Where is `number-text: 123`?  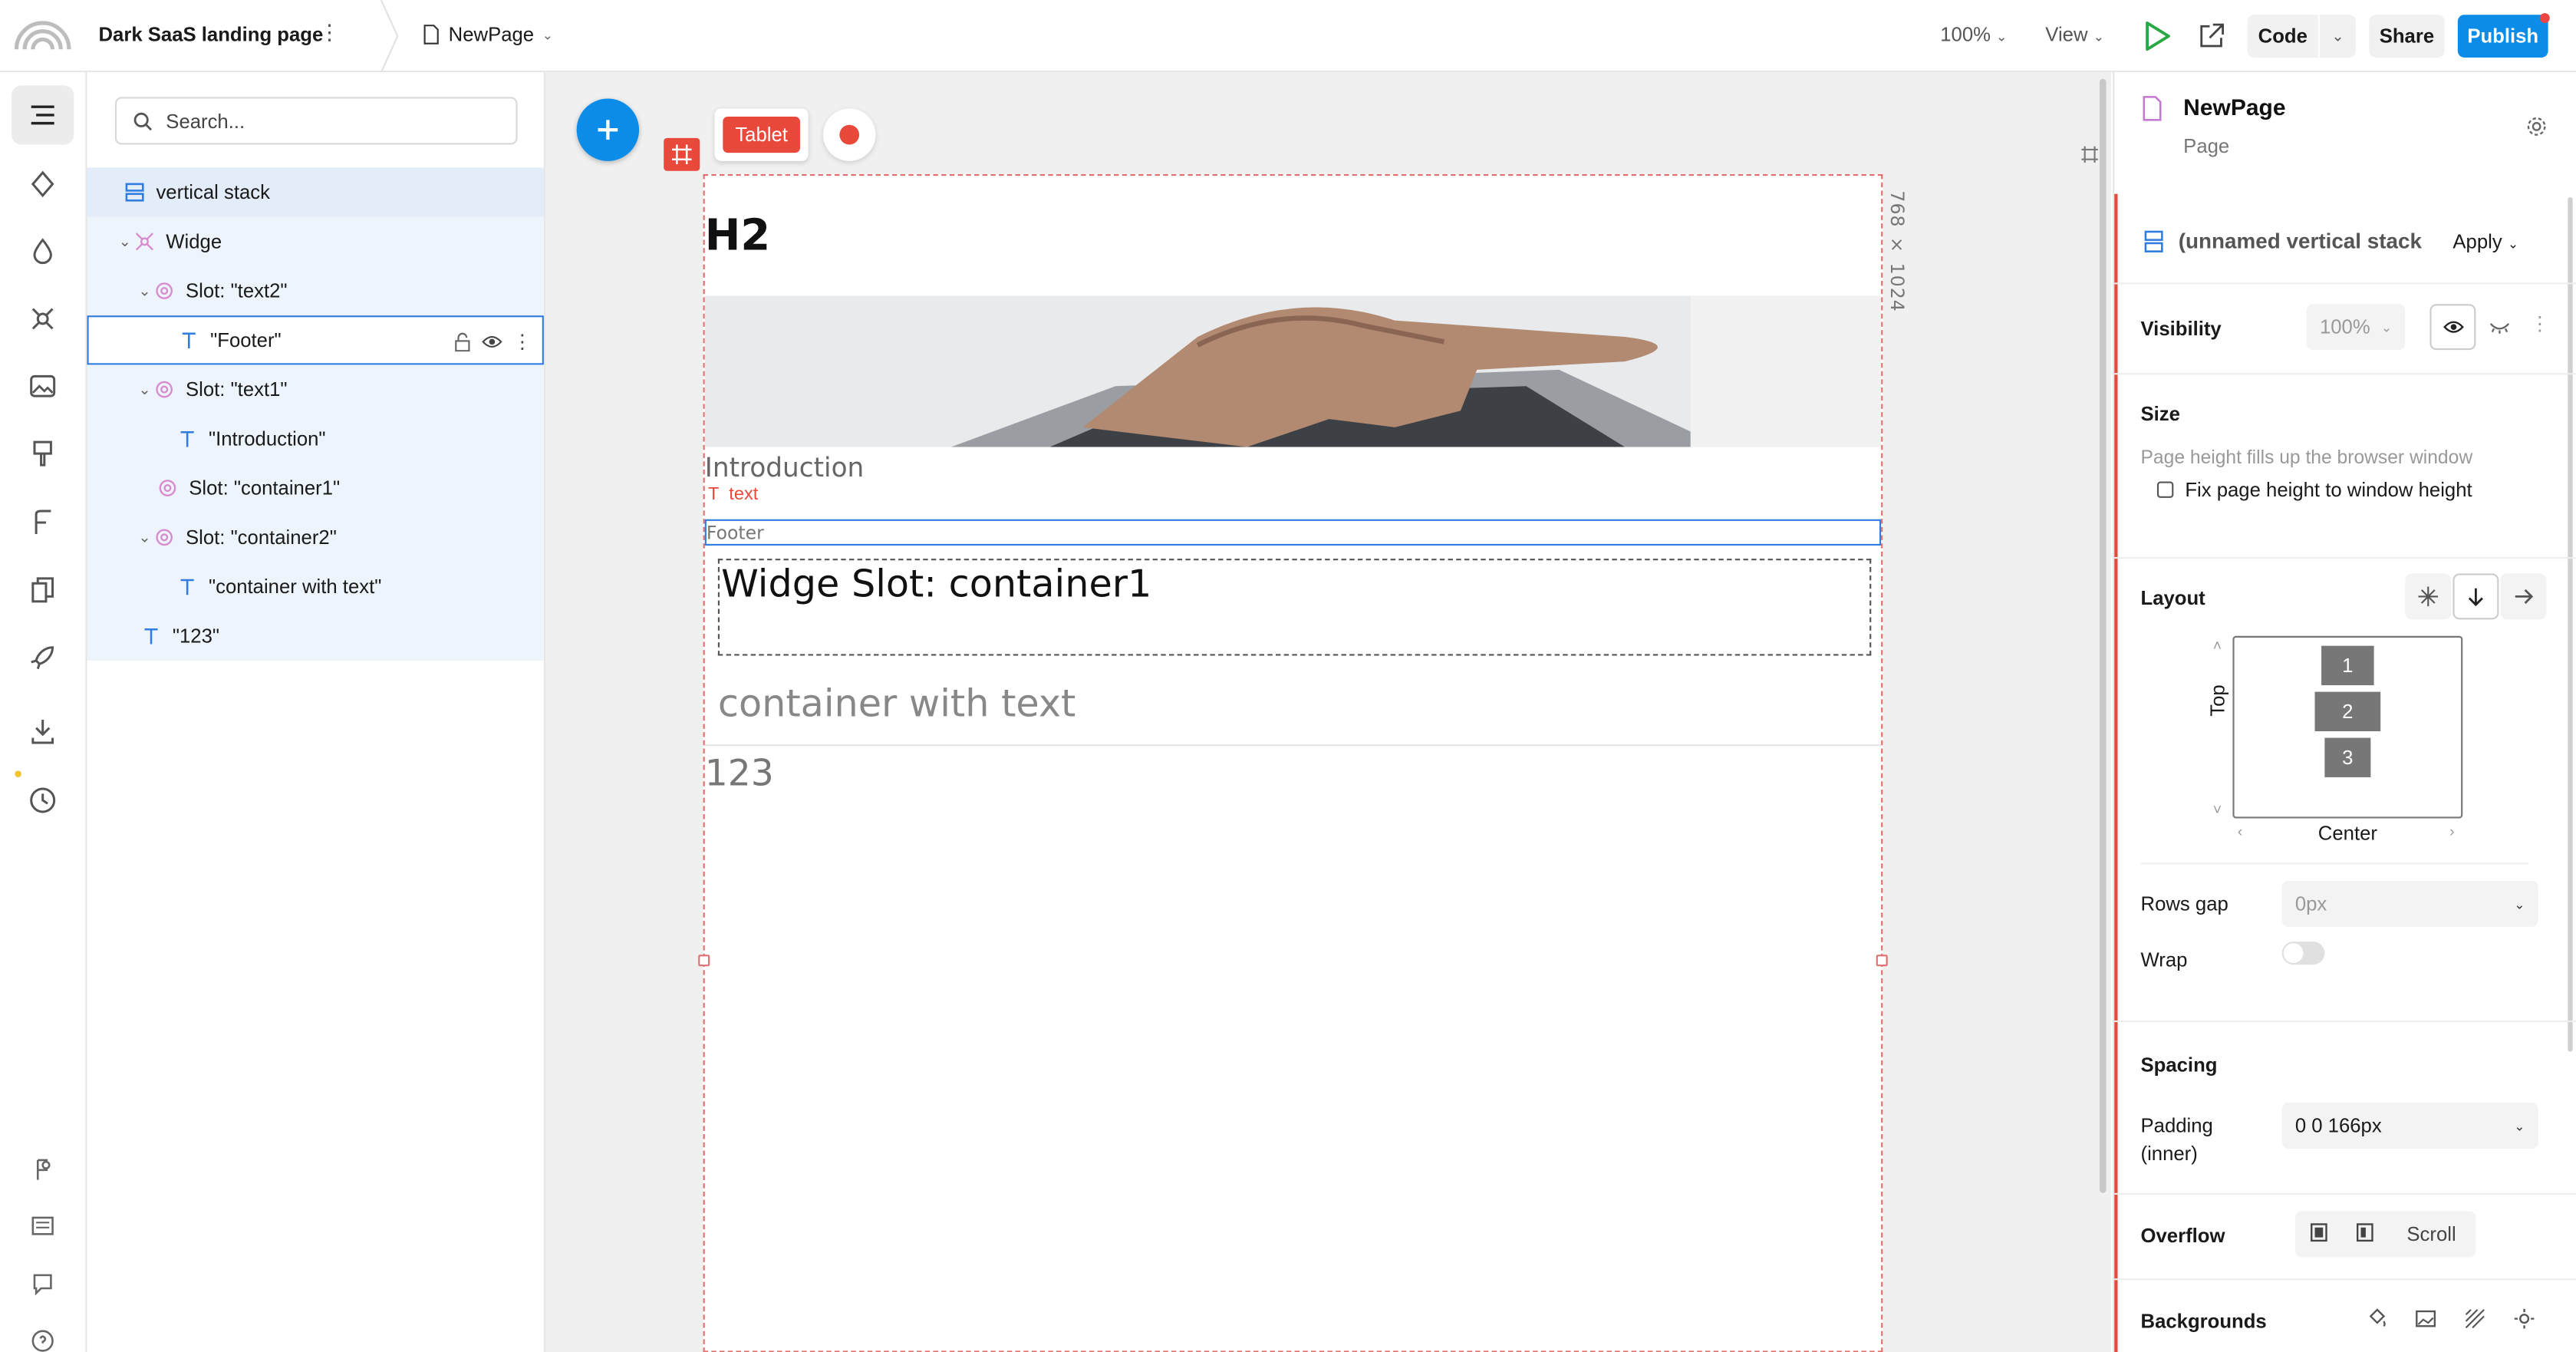 number-text: 123 is located at coordinates (739, 775).